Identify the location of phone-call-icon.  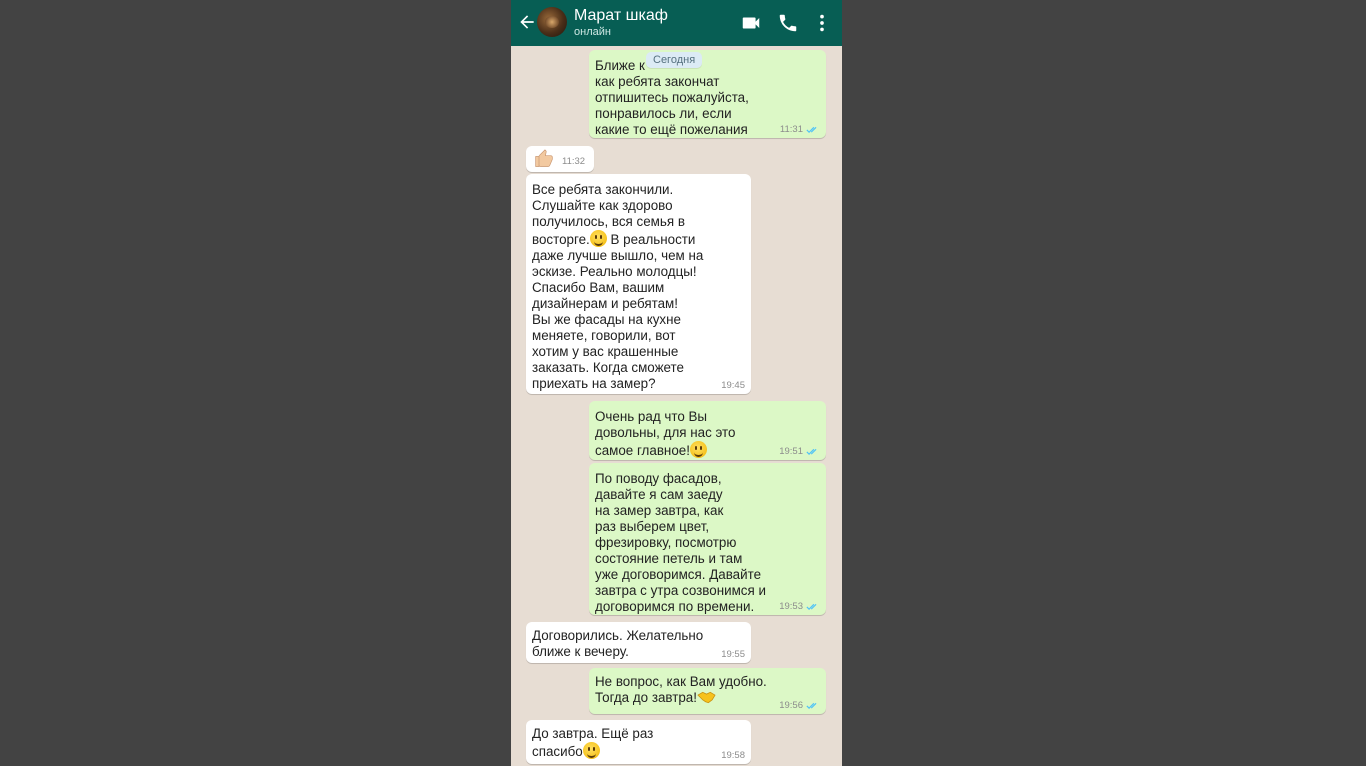
(788, 23).